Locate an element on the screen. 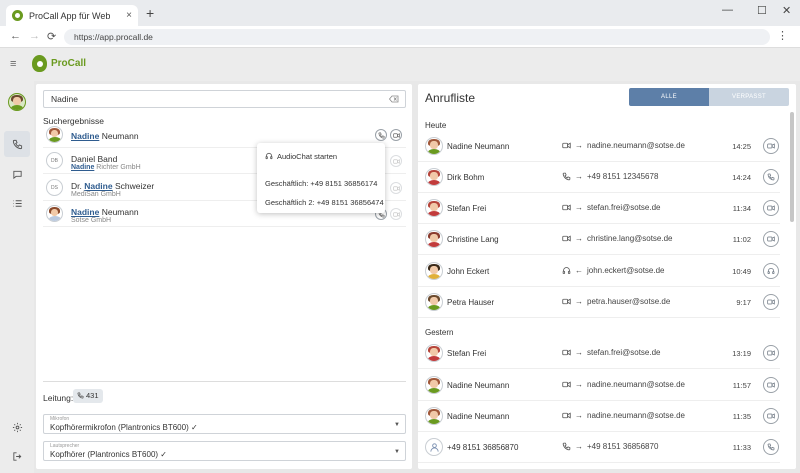  call-time: 14:25 is located at coordinates (741, 146).